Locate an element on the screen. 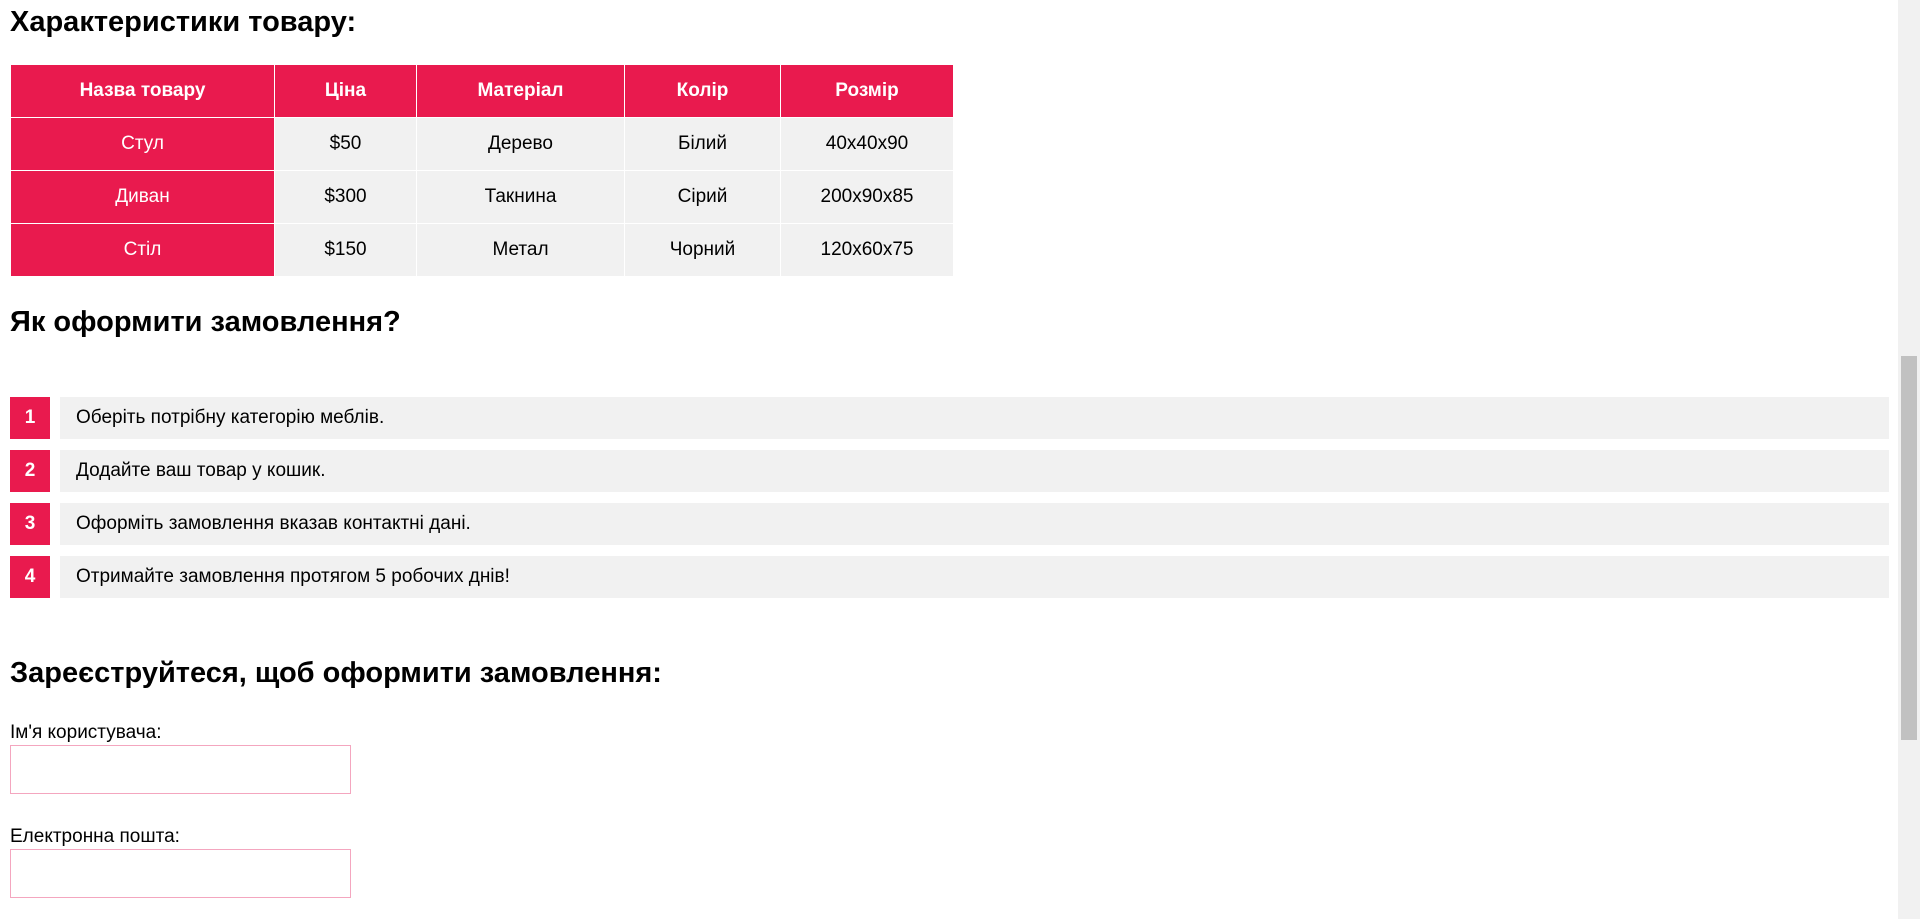 The image size is (1920, 919). cell-price: $150 is located at coordinates (345, 250).